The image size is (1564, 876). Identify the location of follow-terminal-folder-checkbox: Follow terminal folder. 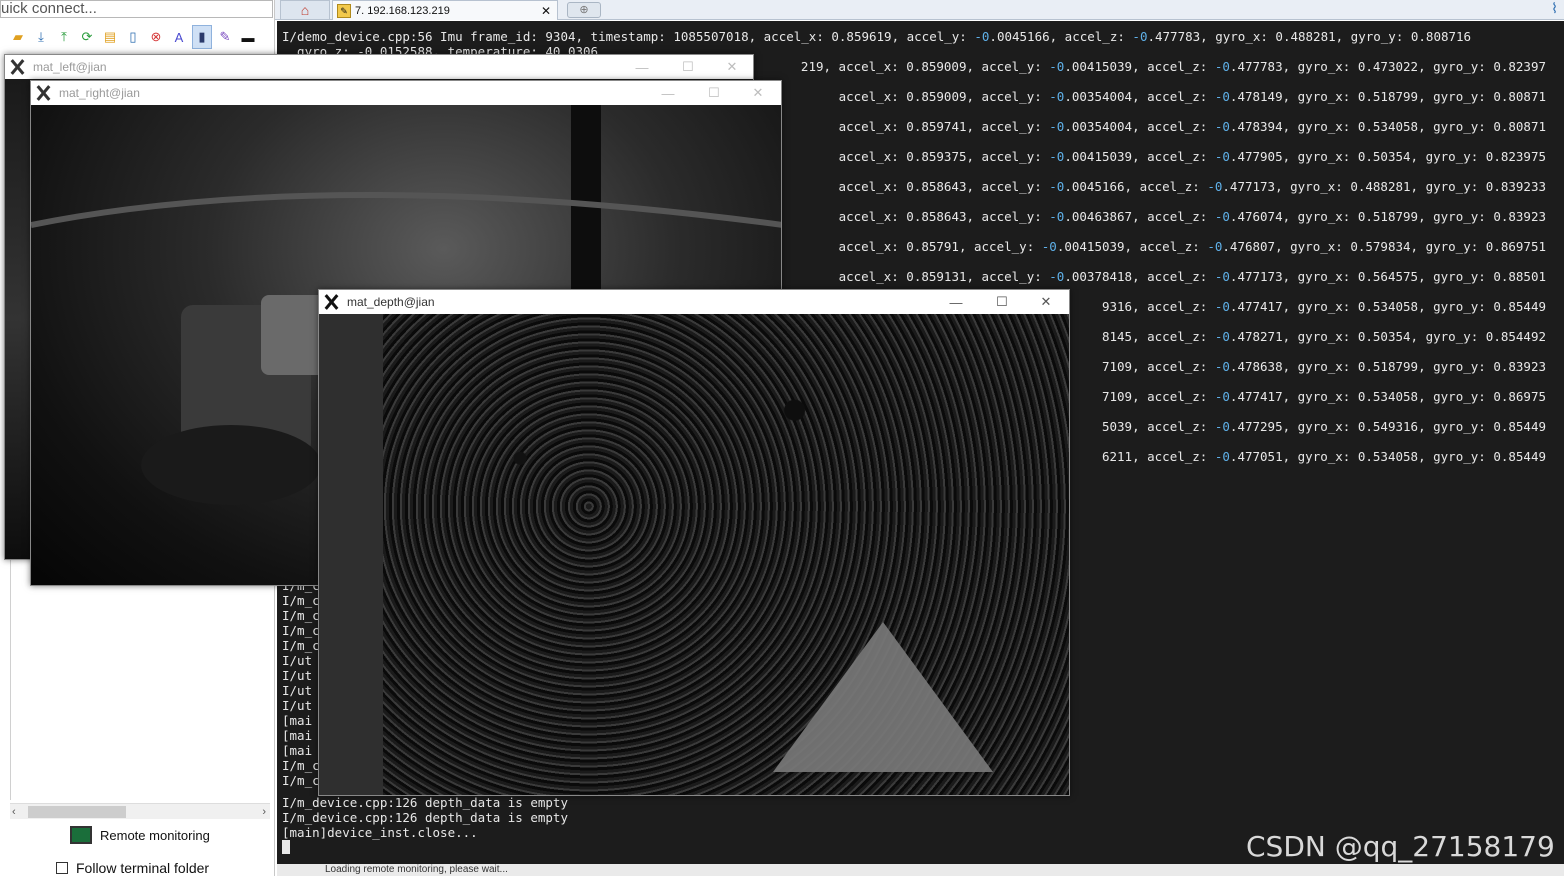
(132, 868).